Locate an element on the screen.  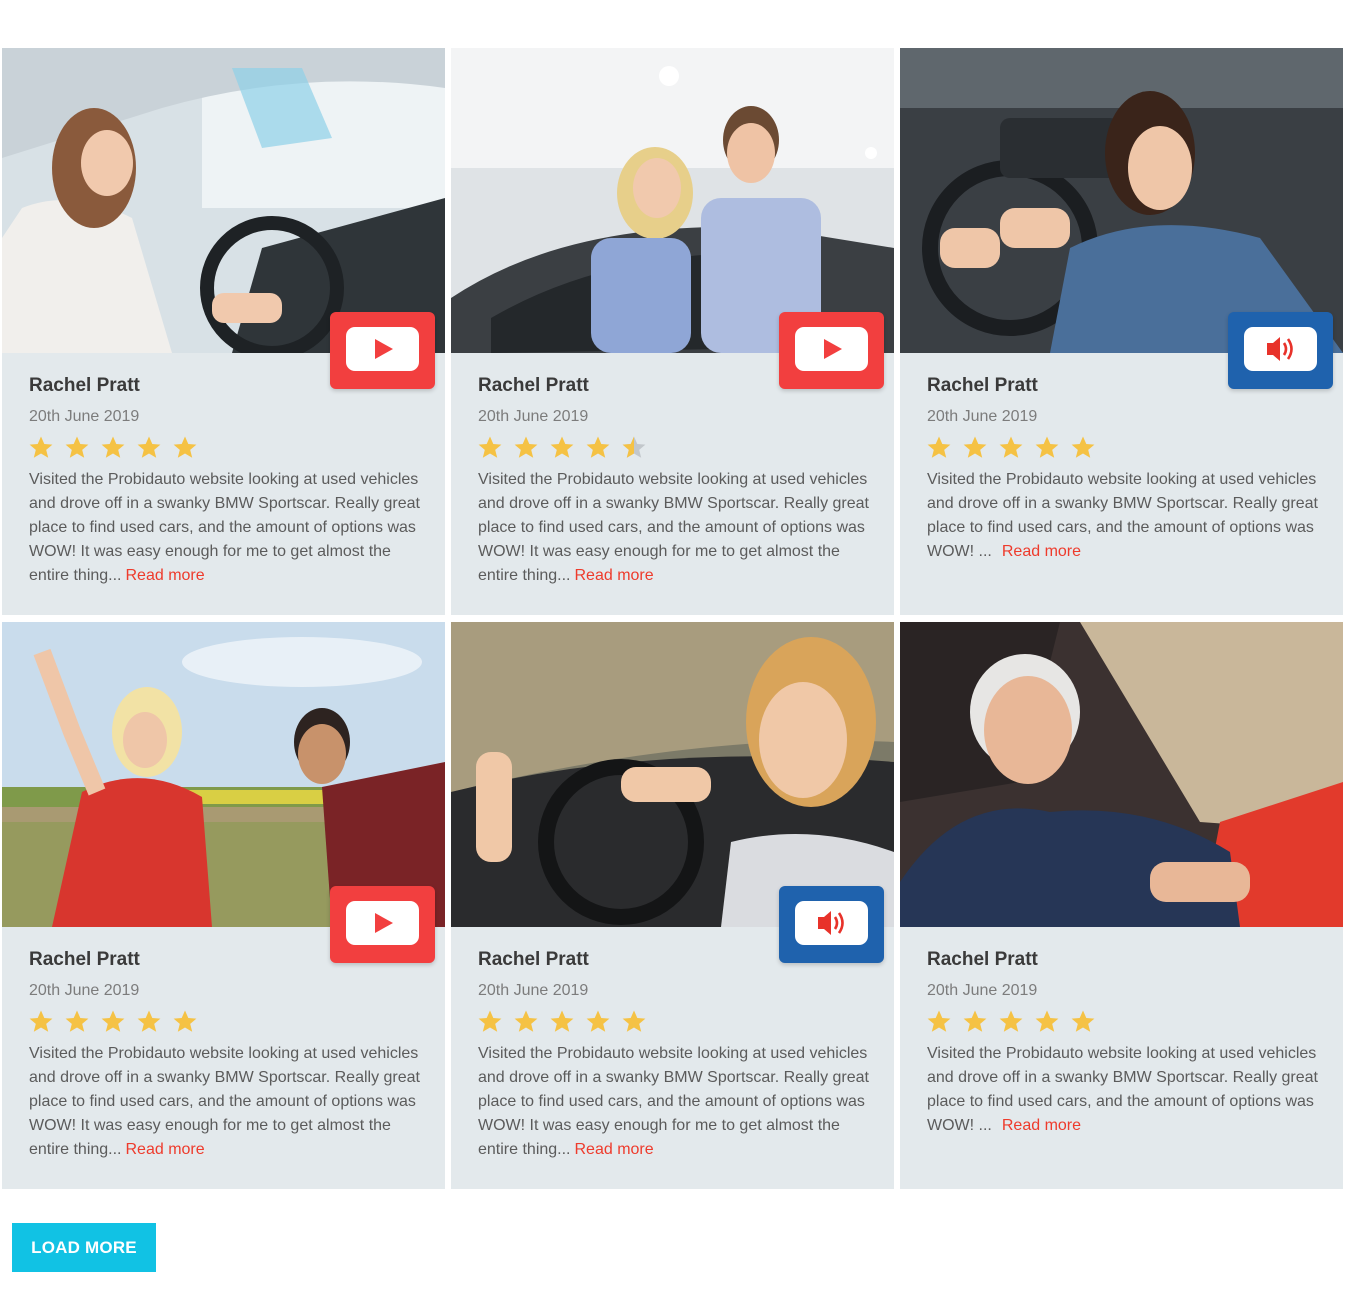
load-more-button: LOAD MORE is located at coordinates (84, 1247).